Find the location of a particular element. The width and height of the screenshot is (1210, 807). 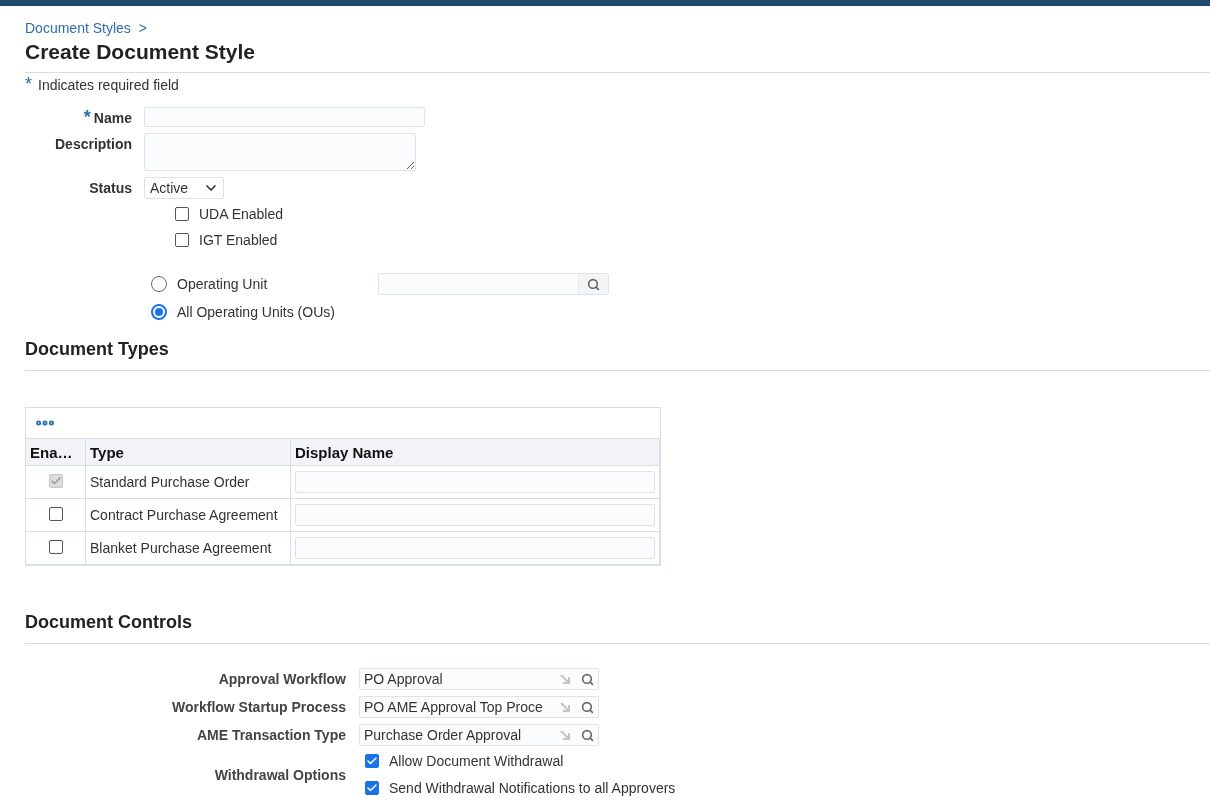

radio-button is located at coordinates (159, 312).